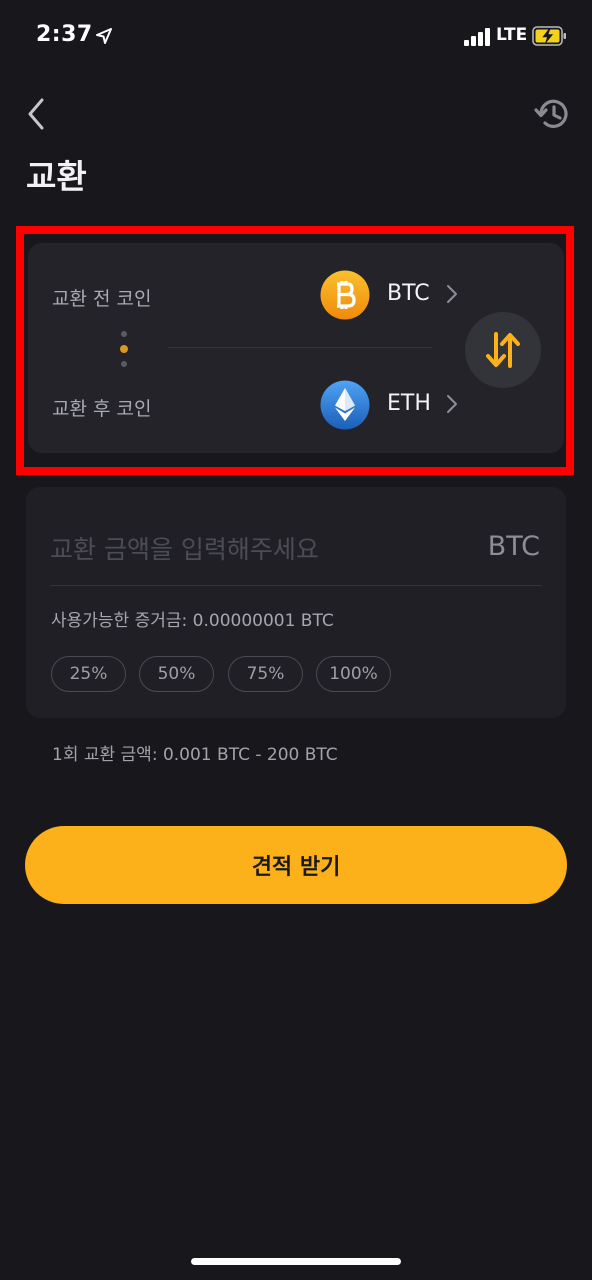  Describe the element at coordinates (345, 405) in the screenshot. I see `ethereum-icon` at that location.